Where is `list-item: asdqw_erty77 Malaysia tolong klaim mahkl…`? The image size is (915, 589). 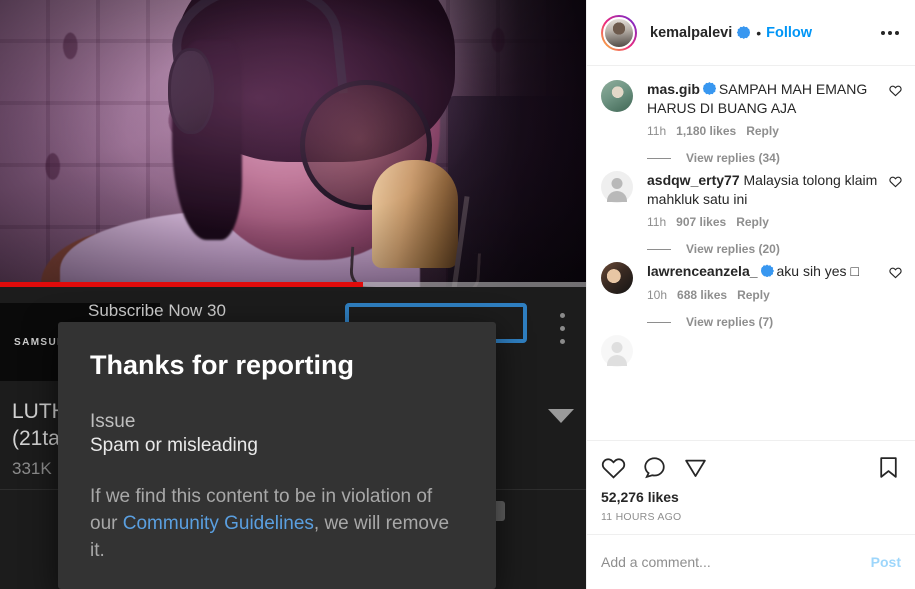
list-item: asdqw_erty77 Malaysia tolong klaim mahkl… is located at coordinates (752, 213).